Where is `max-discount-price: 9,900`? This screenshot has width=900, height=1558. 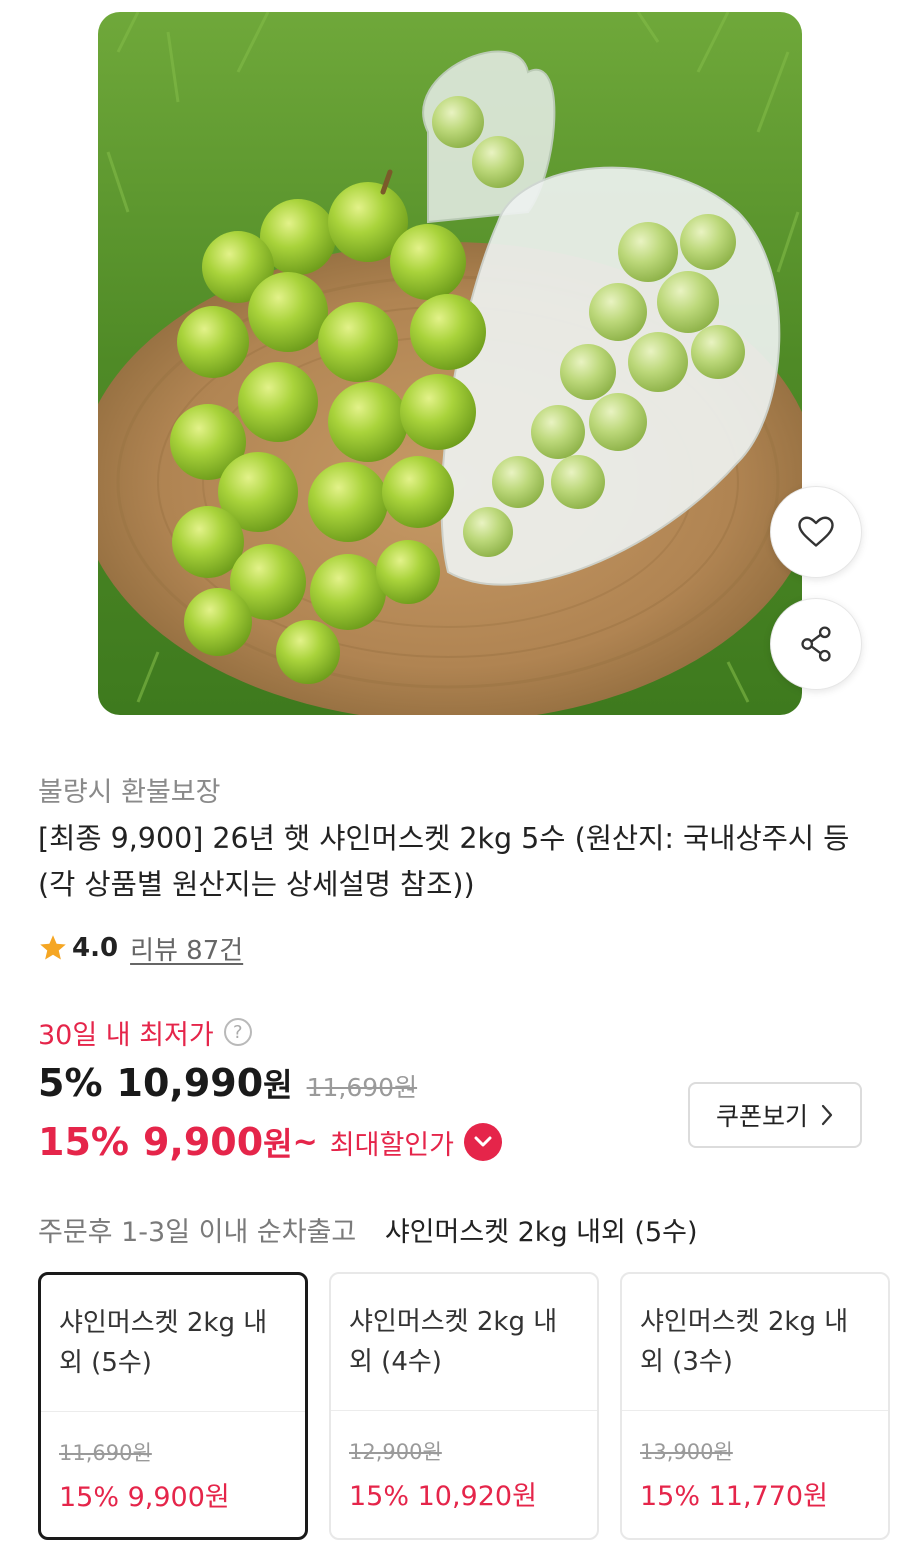
max-discount-price: 9,900 is located at coordinates (203, 1142).